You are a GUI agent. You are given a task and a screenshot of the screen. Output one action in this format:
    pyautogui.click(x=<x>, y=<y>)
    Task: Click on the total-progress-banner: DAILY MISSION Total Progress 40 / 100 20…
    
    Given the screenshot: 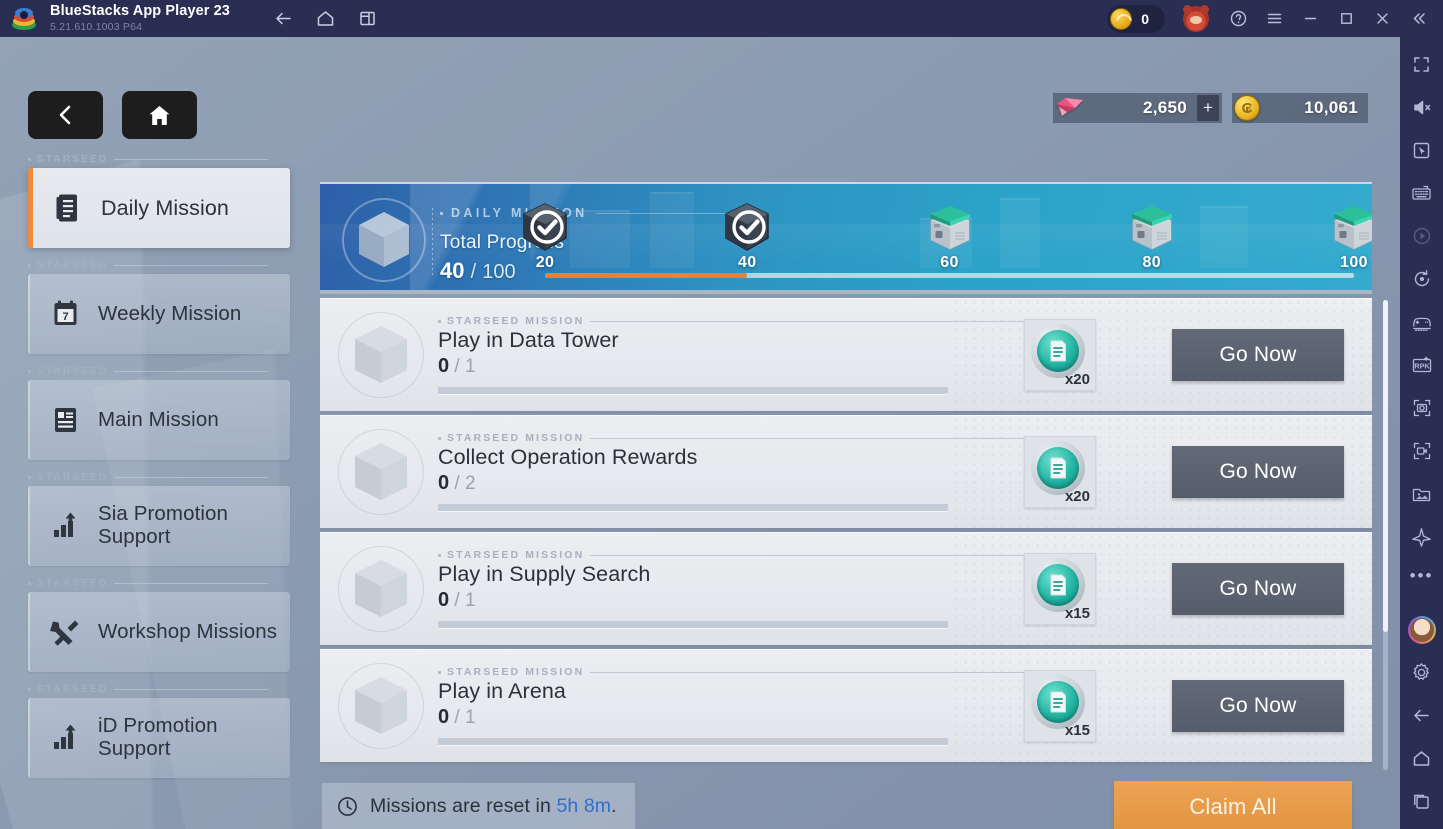 What is the action you would take?
    pyautogui.click(x=846, y=238)
    